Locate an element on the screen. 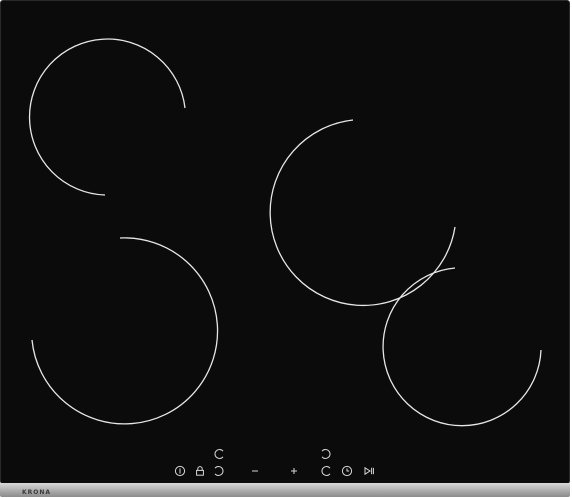 Image resolution: width=572 pixels, height=498 pixels. plus-icon is located at coordinates (294, 471).